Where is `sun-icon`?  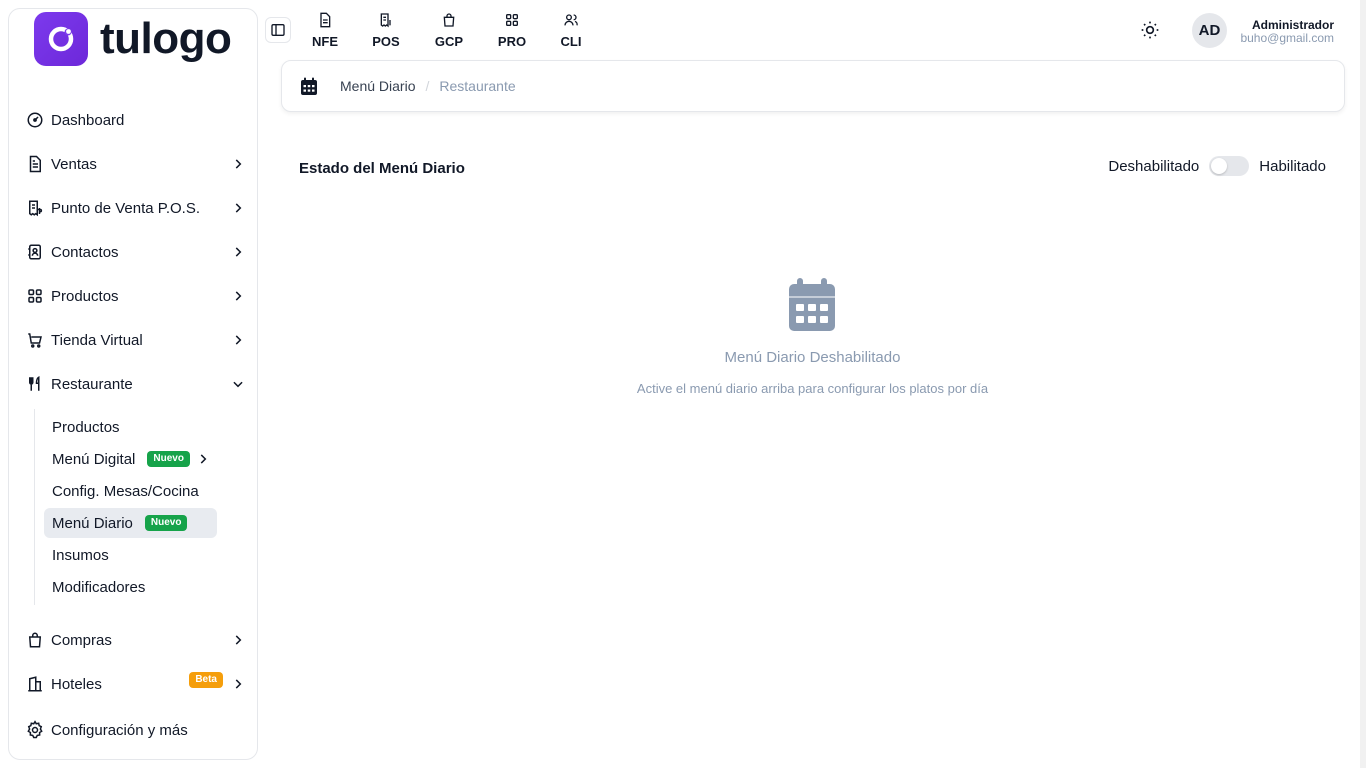 sun-icon is located at coordinates (1150, 30).